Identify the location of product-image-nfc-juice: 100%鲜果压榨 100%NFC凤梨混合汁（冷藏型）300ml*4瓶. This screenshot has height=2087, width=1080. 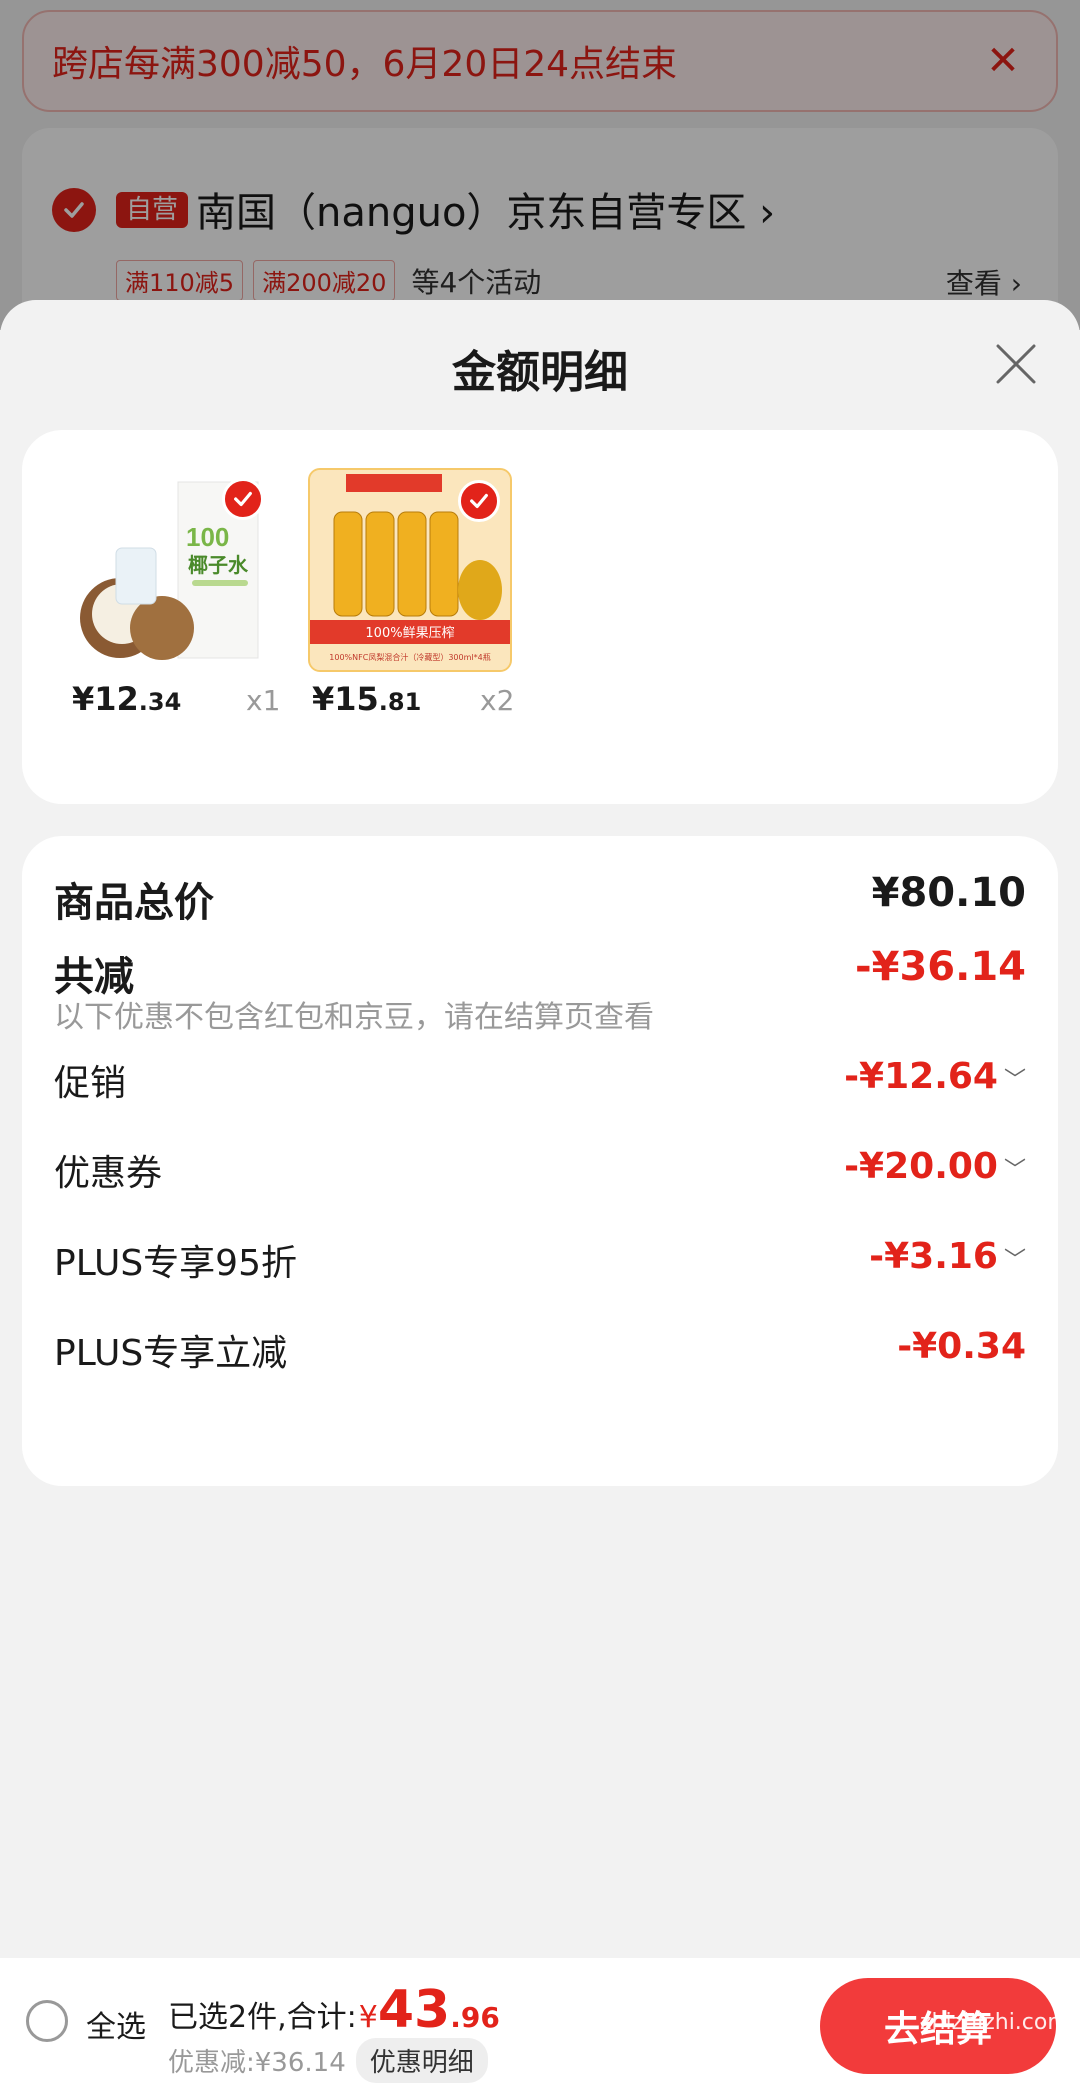
(410, 570).